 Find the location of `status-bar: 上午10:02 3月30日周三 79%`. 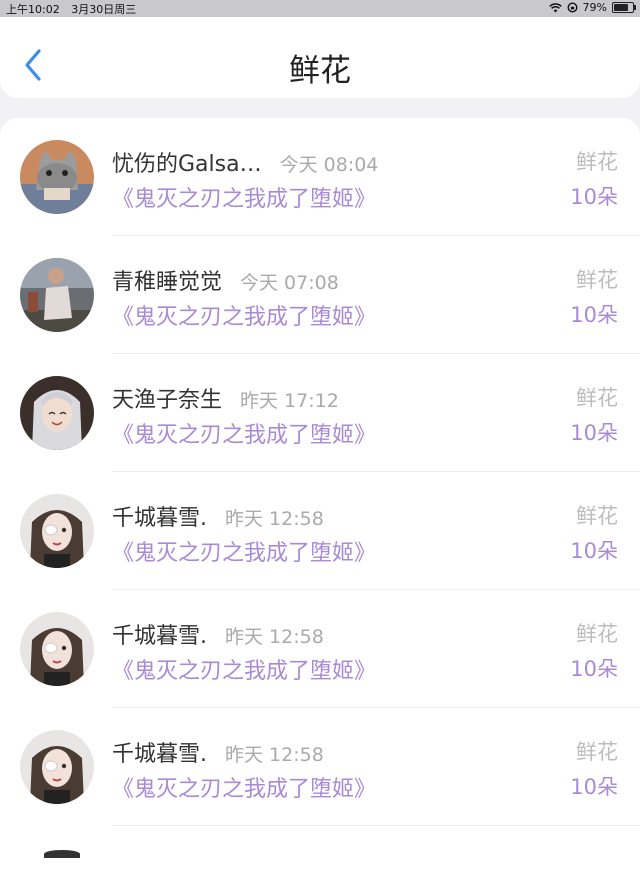

status-bar: 上午10:02 3月30日周三 79% is located at coordinates (320, 8).